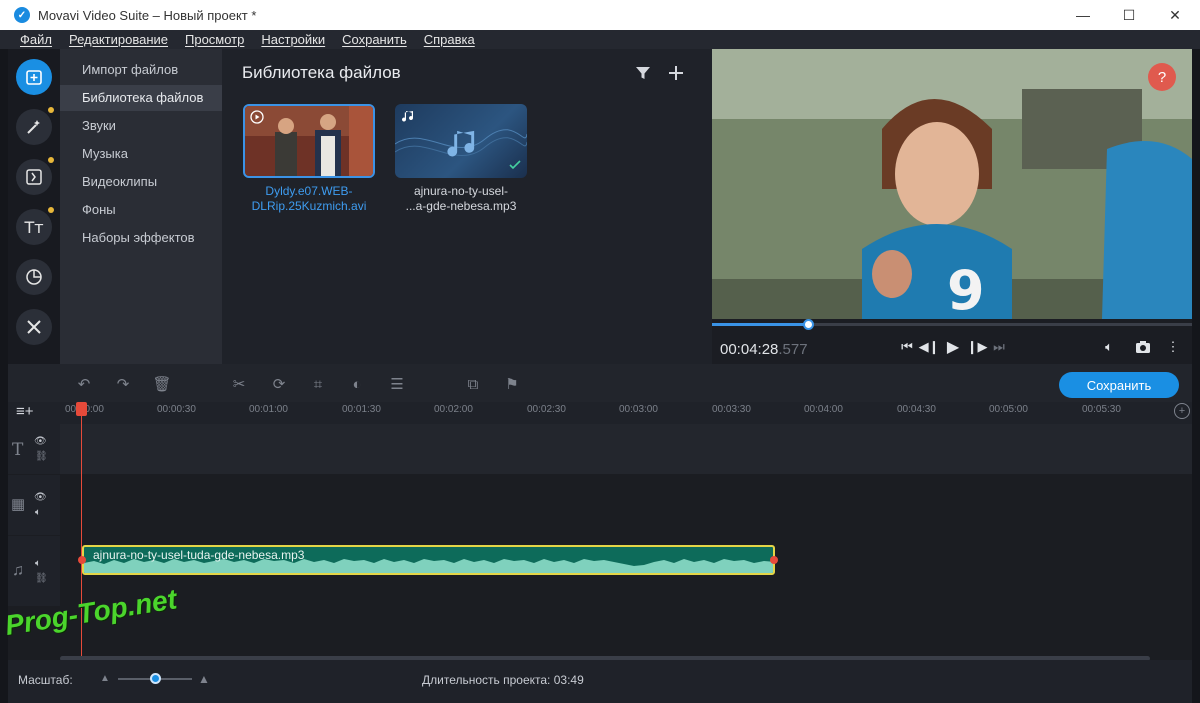 Image resolution: width=1200 pixels, height=703 pixels. I want to click on playback-progress, so click(760, 324).